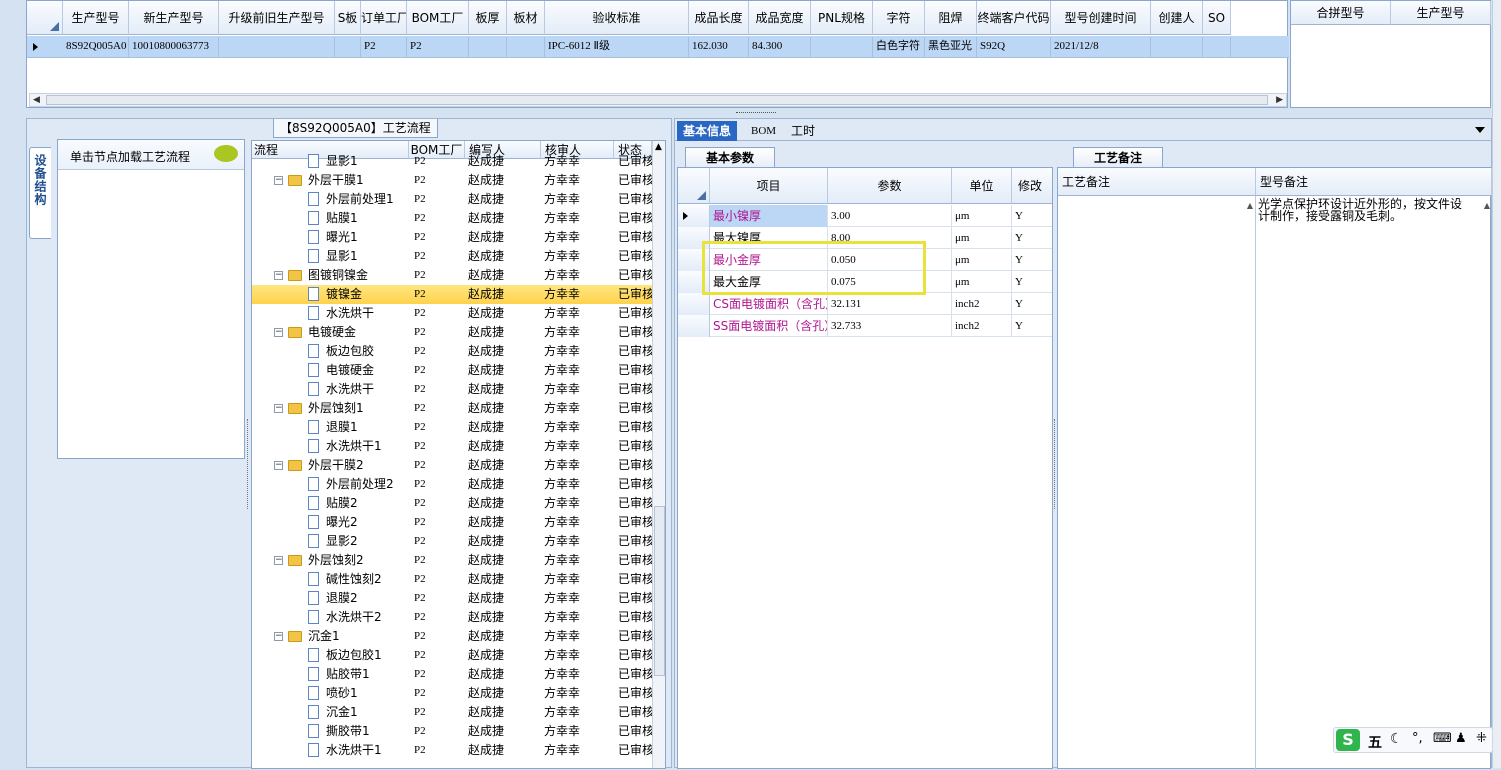 The image size is (1501, 770). What do you see at coordinates (769, 304) in the screenshot?
I see `param-cell-item: CS面电镀面积（含孔）` at bounding box center [769, 304].